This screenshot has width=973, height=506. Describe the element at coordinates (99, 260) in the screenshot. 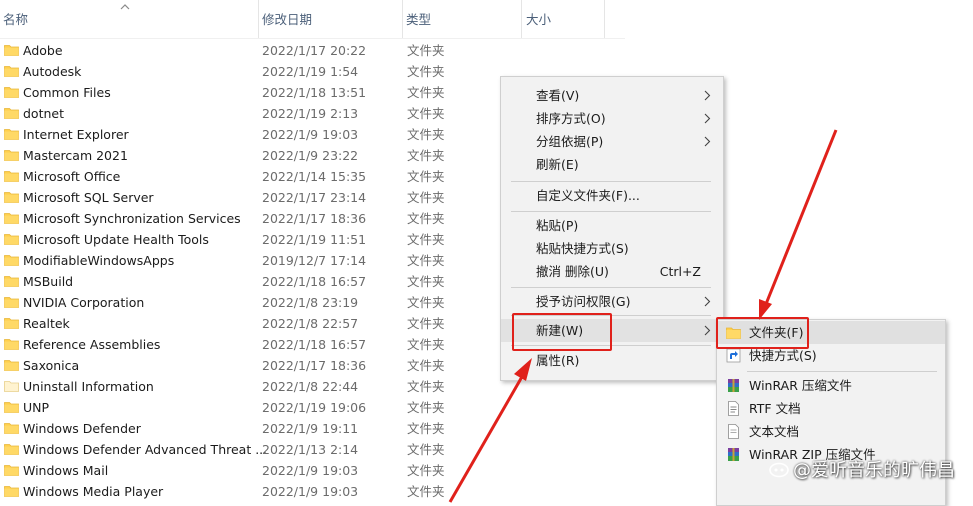

I see `file-name: ModifiableWindowsApps` at that location.